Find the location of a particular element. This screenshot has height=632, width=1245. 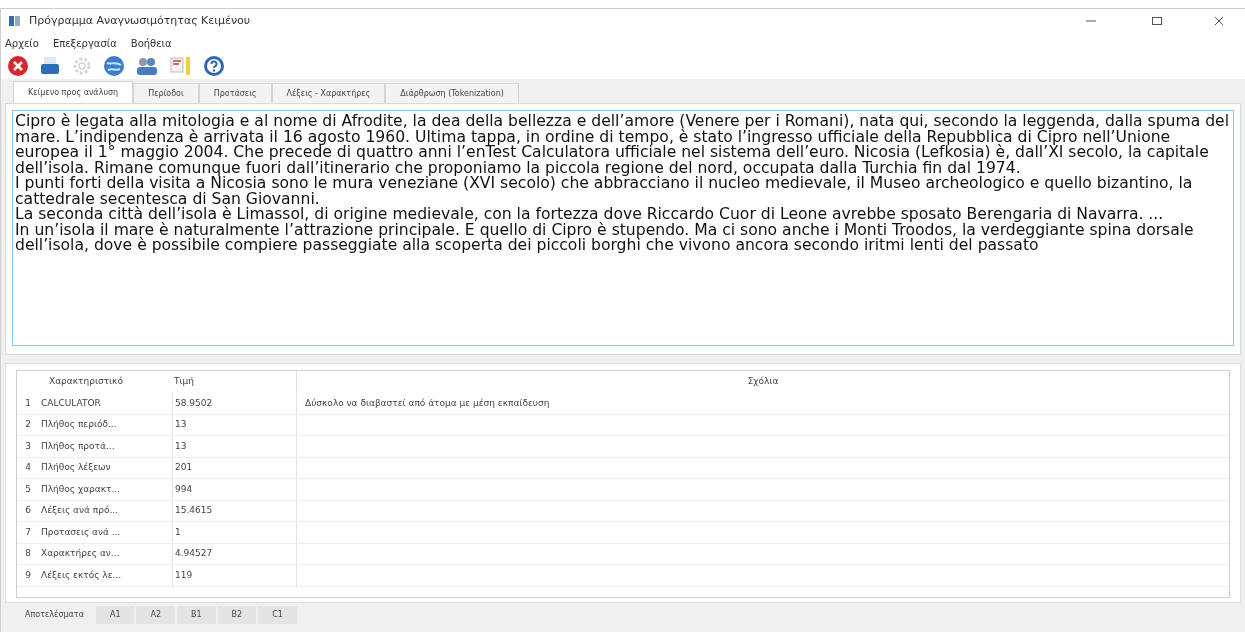

paragraph: I punti forti della visita a Nicosia sono le mura veneziane (XVI secolo) che abbracciano il nucleo medievale, il Museo archeologico e quello bizantino, la cattedrale secentesca di San Giovanni. is located at coordinates (604, 191).